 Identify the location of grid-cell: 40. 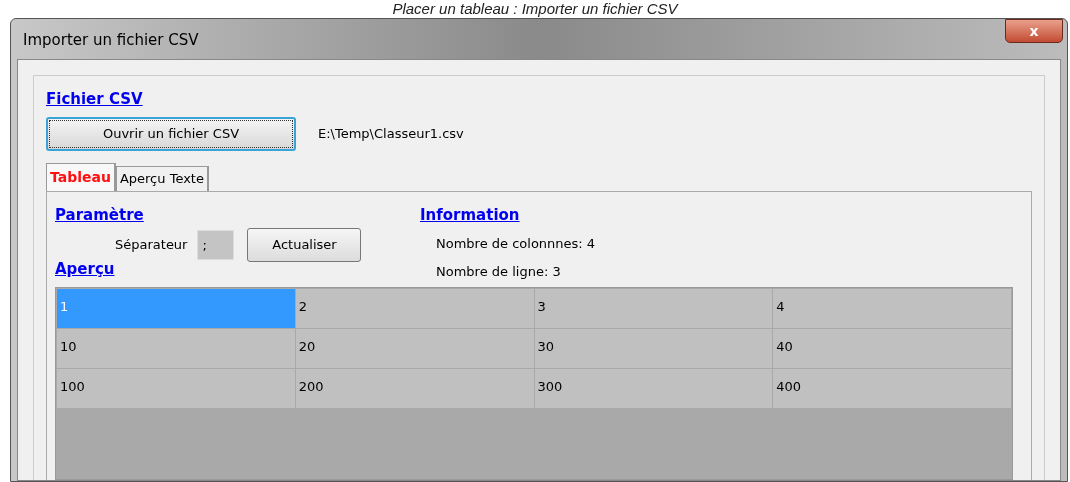
(892, 348).